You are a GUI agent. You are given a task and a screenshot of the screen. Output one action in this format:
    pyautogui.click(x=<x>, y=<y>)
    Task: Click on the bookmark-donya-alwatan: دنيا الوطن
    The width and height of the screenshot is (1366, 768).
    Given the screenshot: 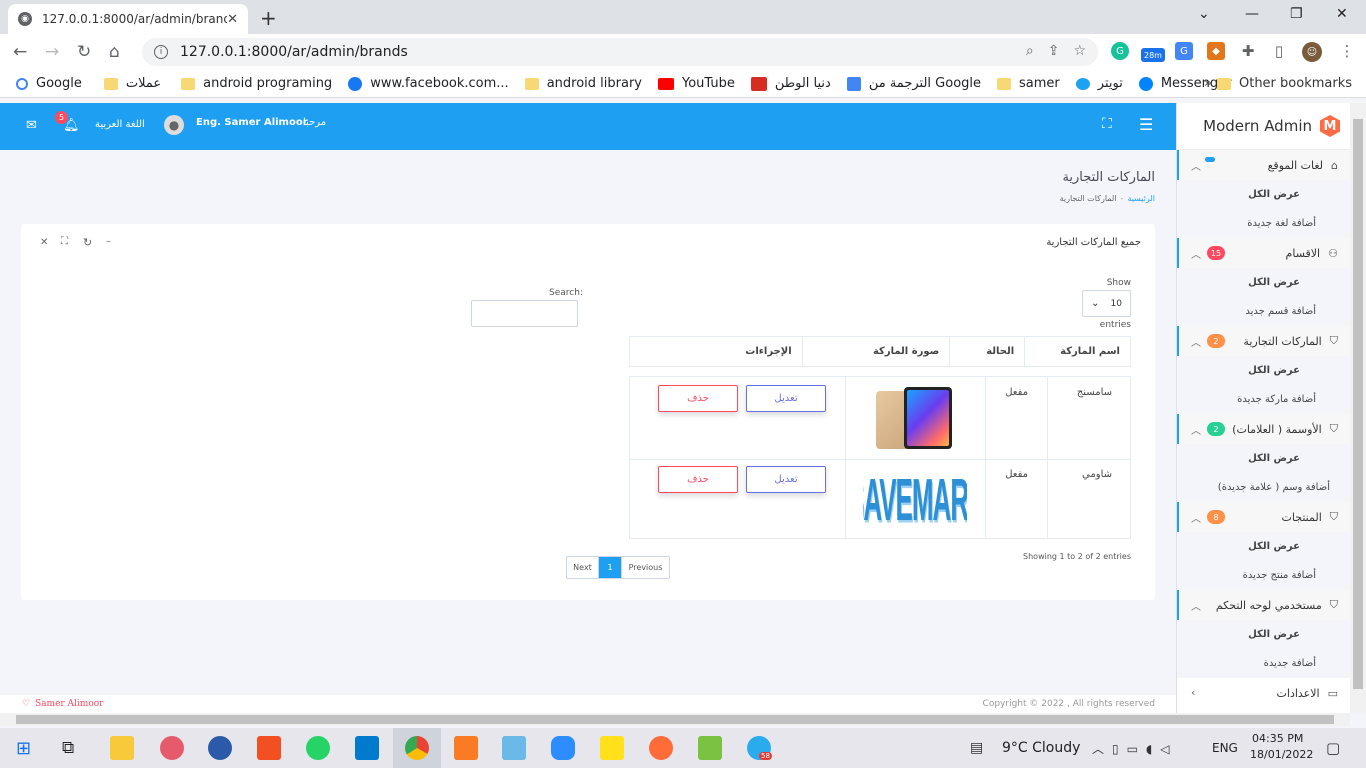 What is the action you would take?
    pyautogui.click(x=790, y=83)
    